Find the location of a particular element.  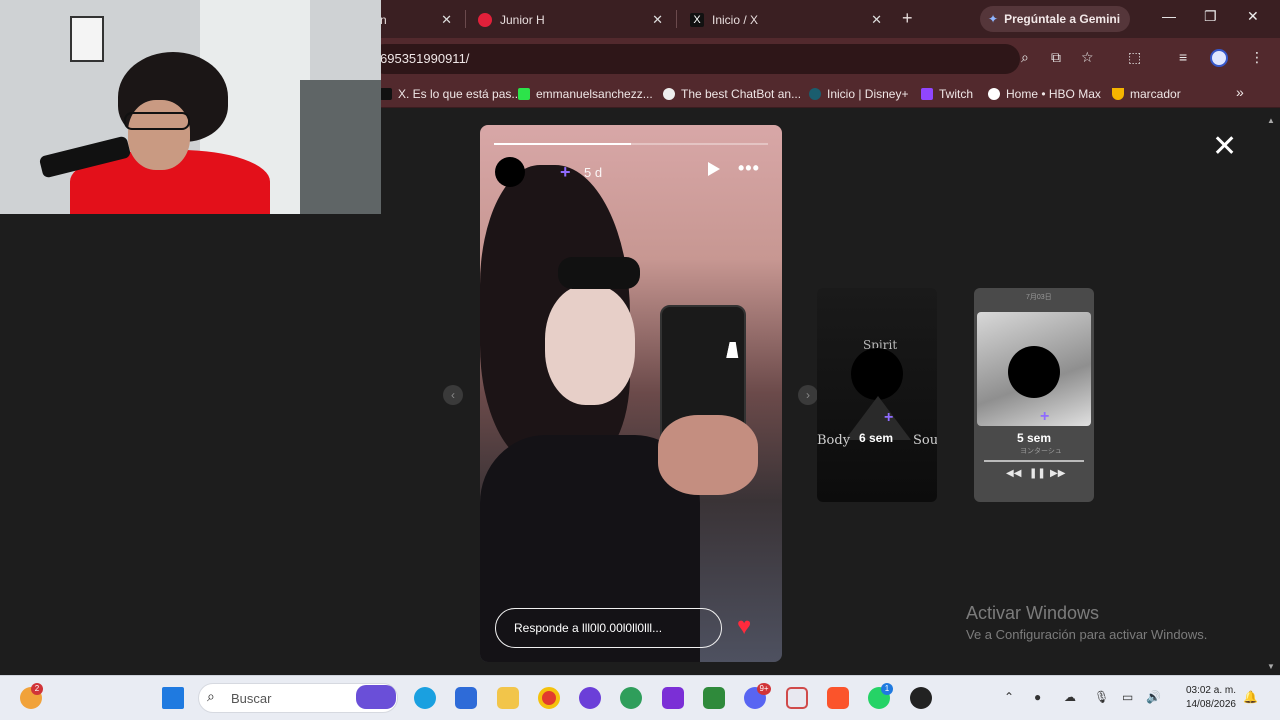

menu-icon: ⋮ is located at coordinates (1257, 57).